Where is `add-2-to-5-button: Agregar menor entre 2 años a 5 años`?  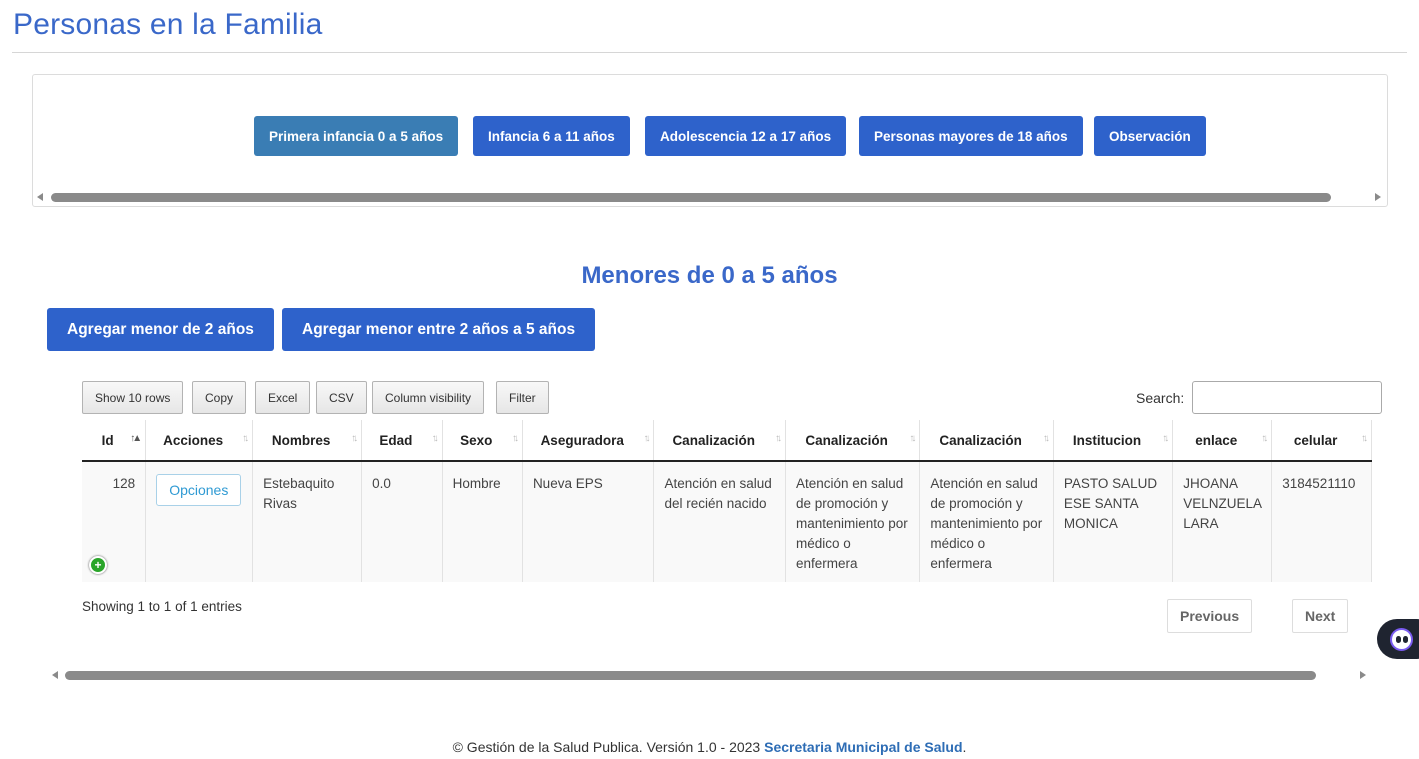 add-2-to-5-button: Agregar menor entre 2 años a 5 años is located at coordinates (439, 329).